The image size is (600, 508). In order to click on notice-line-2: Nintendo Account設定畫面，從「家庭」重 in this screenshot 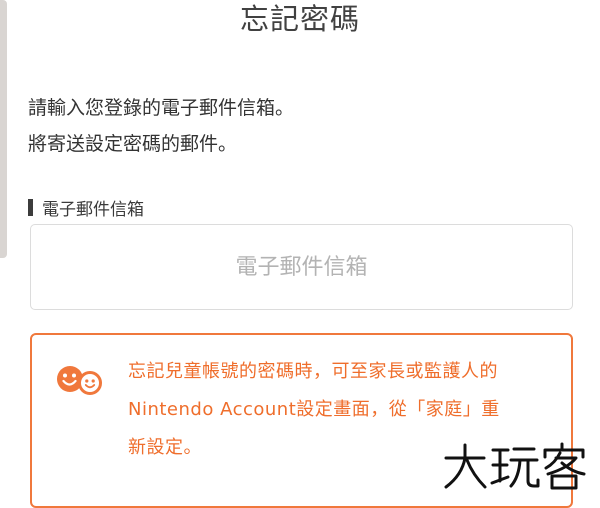, I will do `click(314, 409)`.